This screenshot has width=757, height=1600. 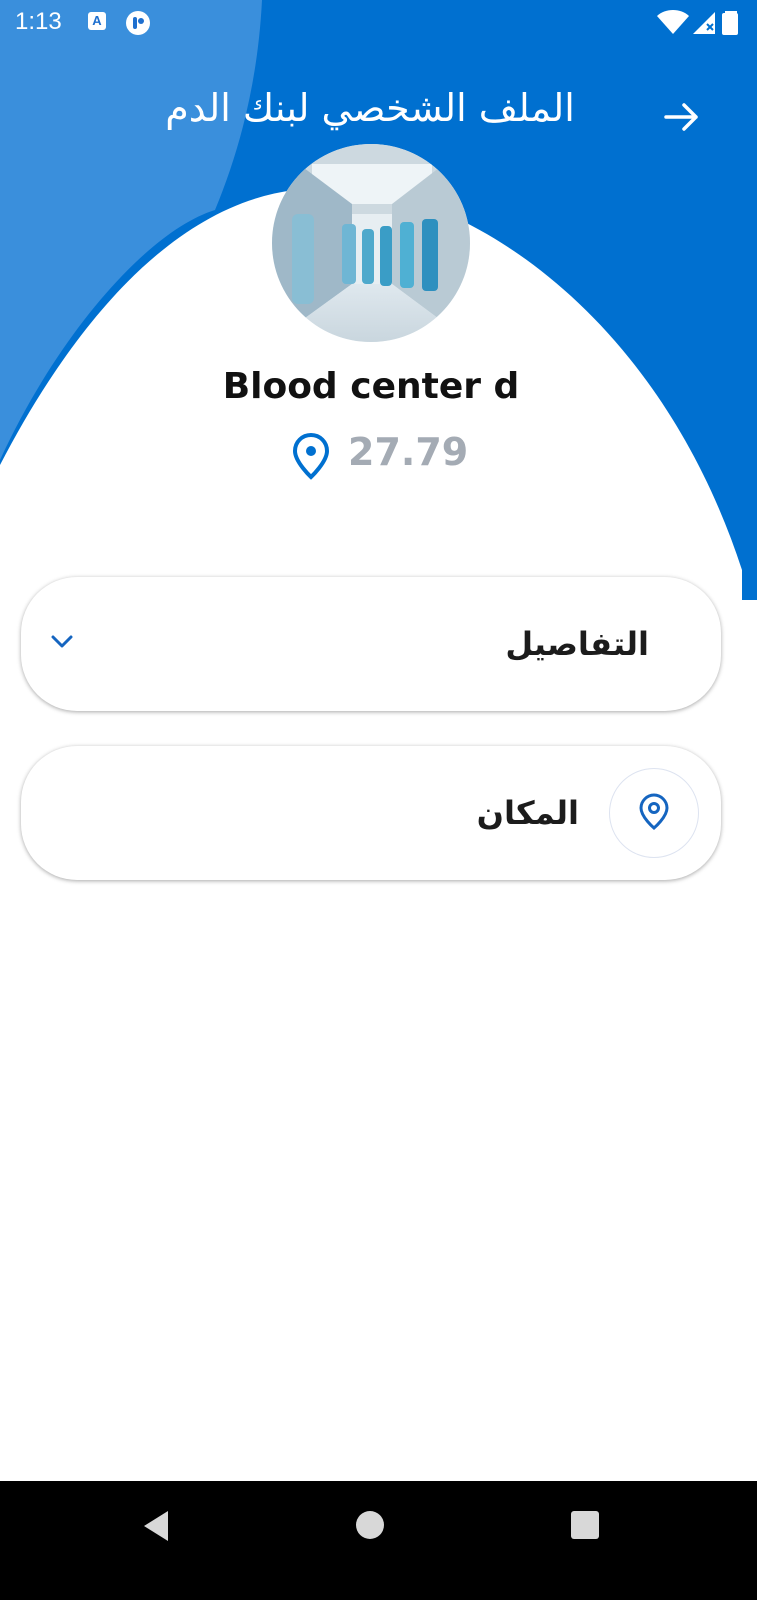 I want to click on distance-value: 27.79, so click(x=408, y=452).